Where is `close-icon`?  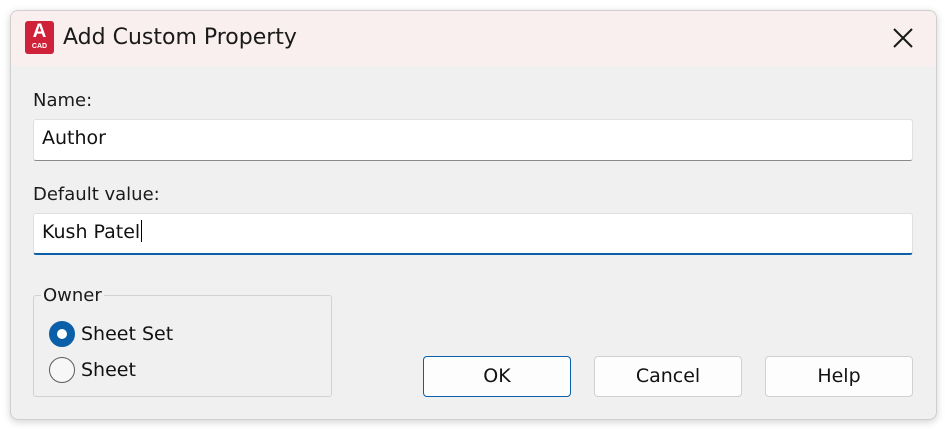
close-icon is located at coordinates (903, 38).